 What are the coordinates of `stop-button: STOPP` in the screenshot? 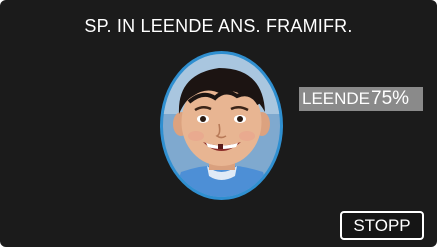 It's located at (382, 225).